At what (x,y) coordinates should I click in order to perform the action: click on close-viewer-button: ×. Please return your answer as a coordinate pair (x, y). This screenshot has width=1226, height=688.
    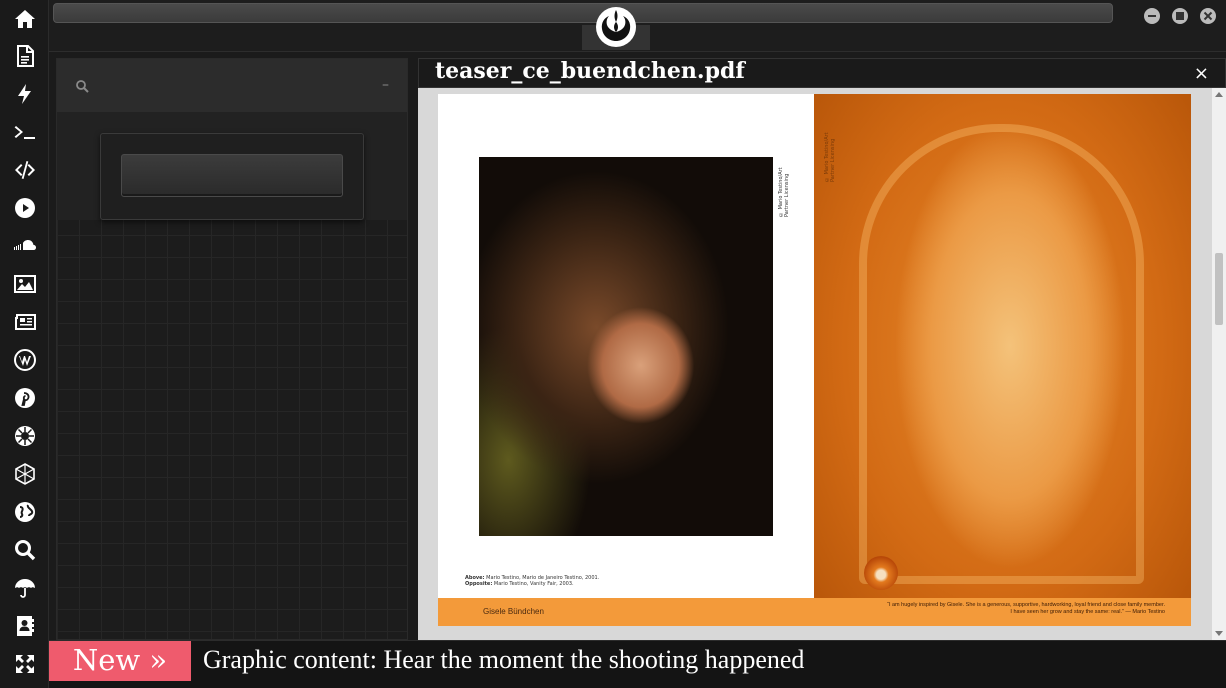
    Looking at the image, I should click on (1201, 73).